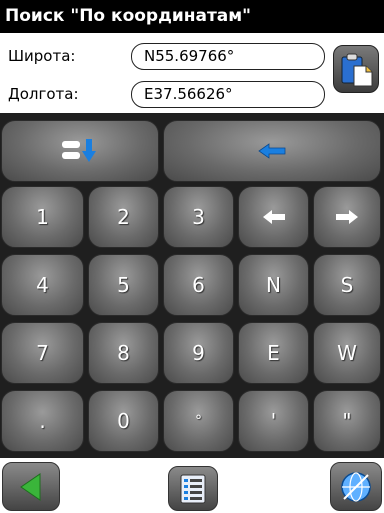 The width and height of the screenshot is (384, 513). Describe the element at coordinates (198, 421) in the screenshot. I see `key-degree: °` at that location.